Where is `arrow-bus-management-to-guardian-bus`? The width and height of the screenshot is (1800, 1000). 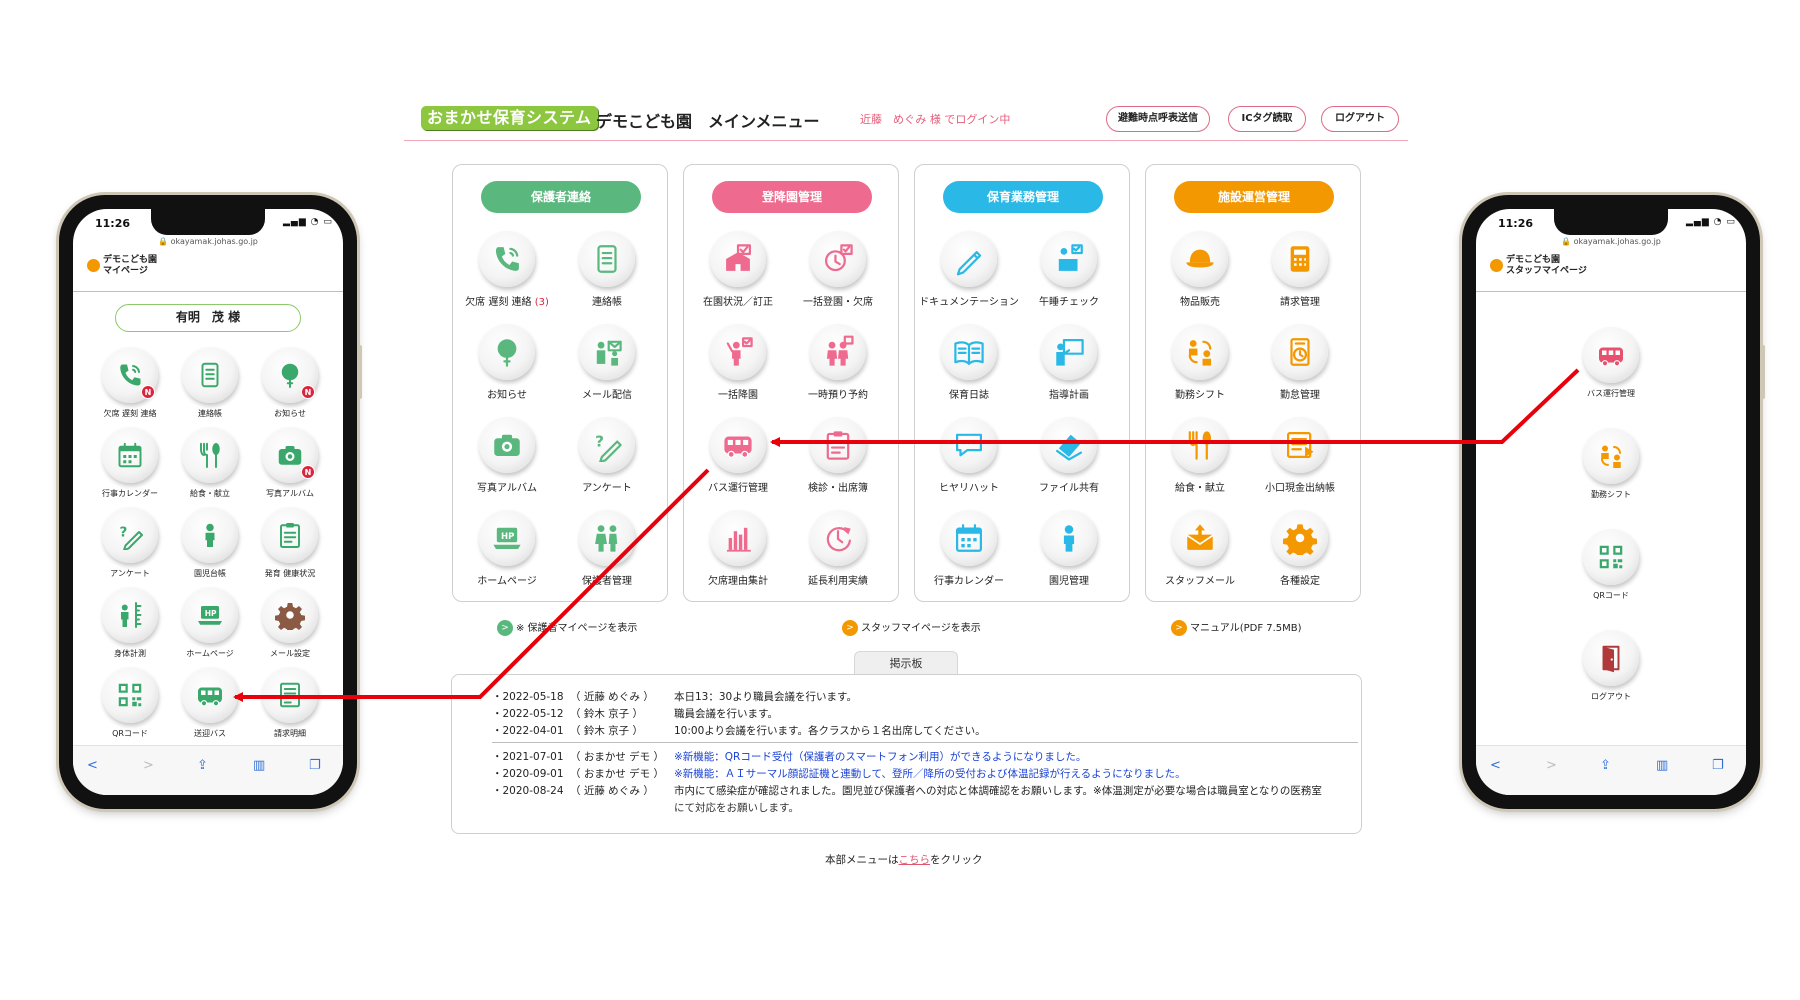 arrow-bus-management-to-guardian-bus is located at coordinates (471, 585).